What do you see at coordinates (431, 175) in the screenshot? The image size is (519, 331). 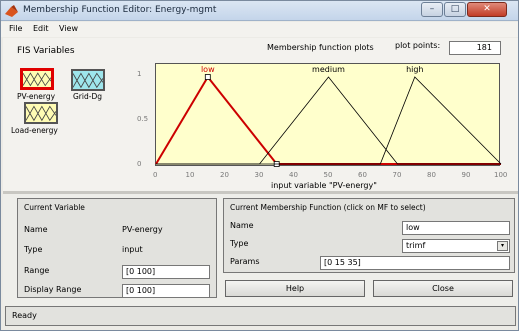 I see `x-tick-label: 80` at bounding box center [431, 175].